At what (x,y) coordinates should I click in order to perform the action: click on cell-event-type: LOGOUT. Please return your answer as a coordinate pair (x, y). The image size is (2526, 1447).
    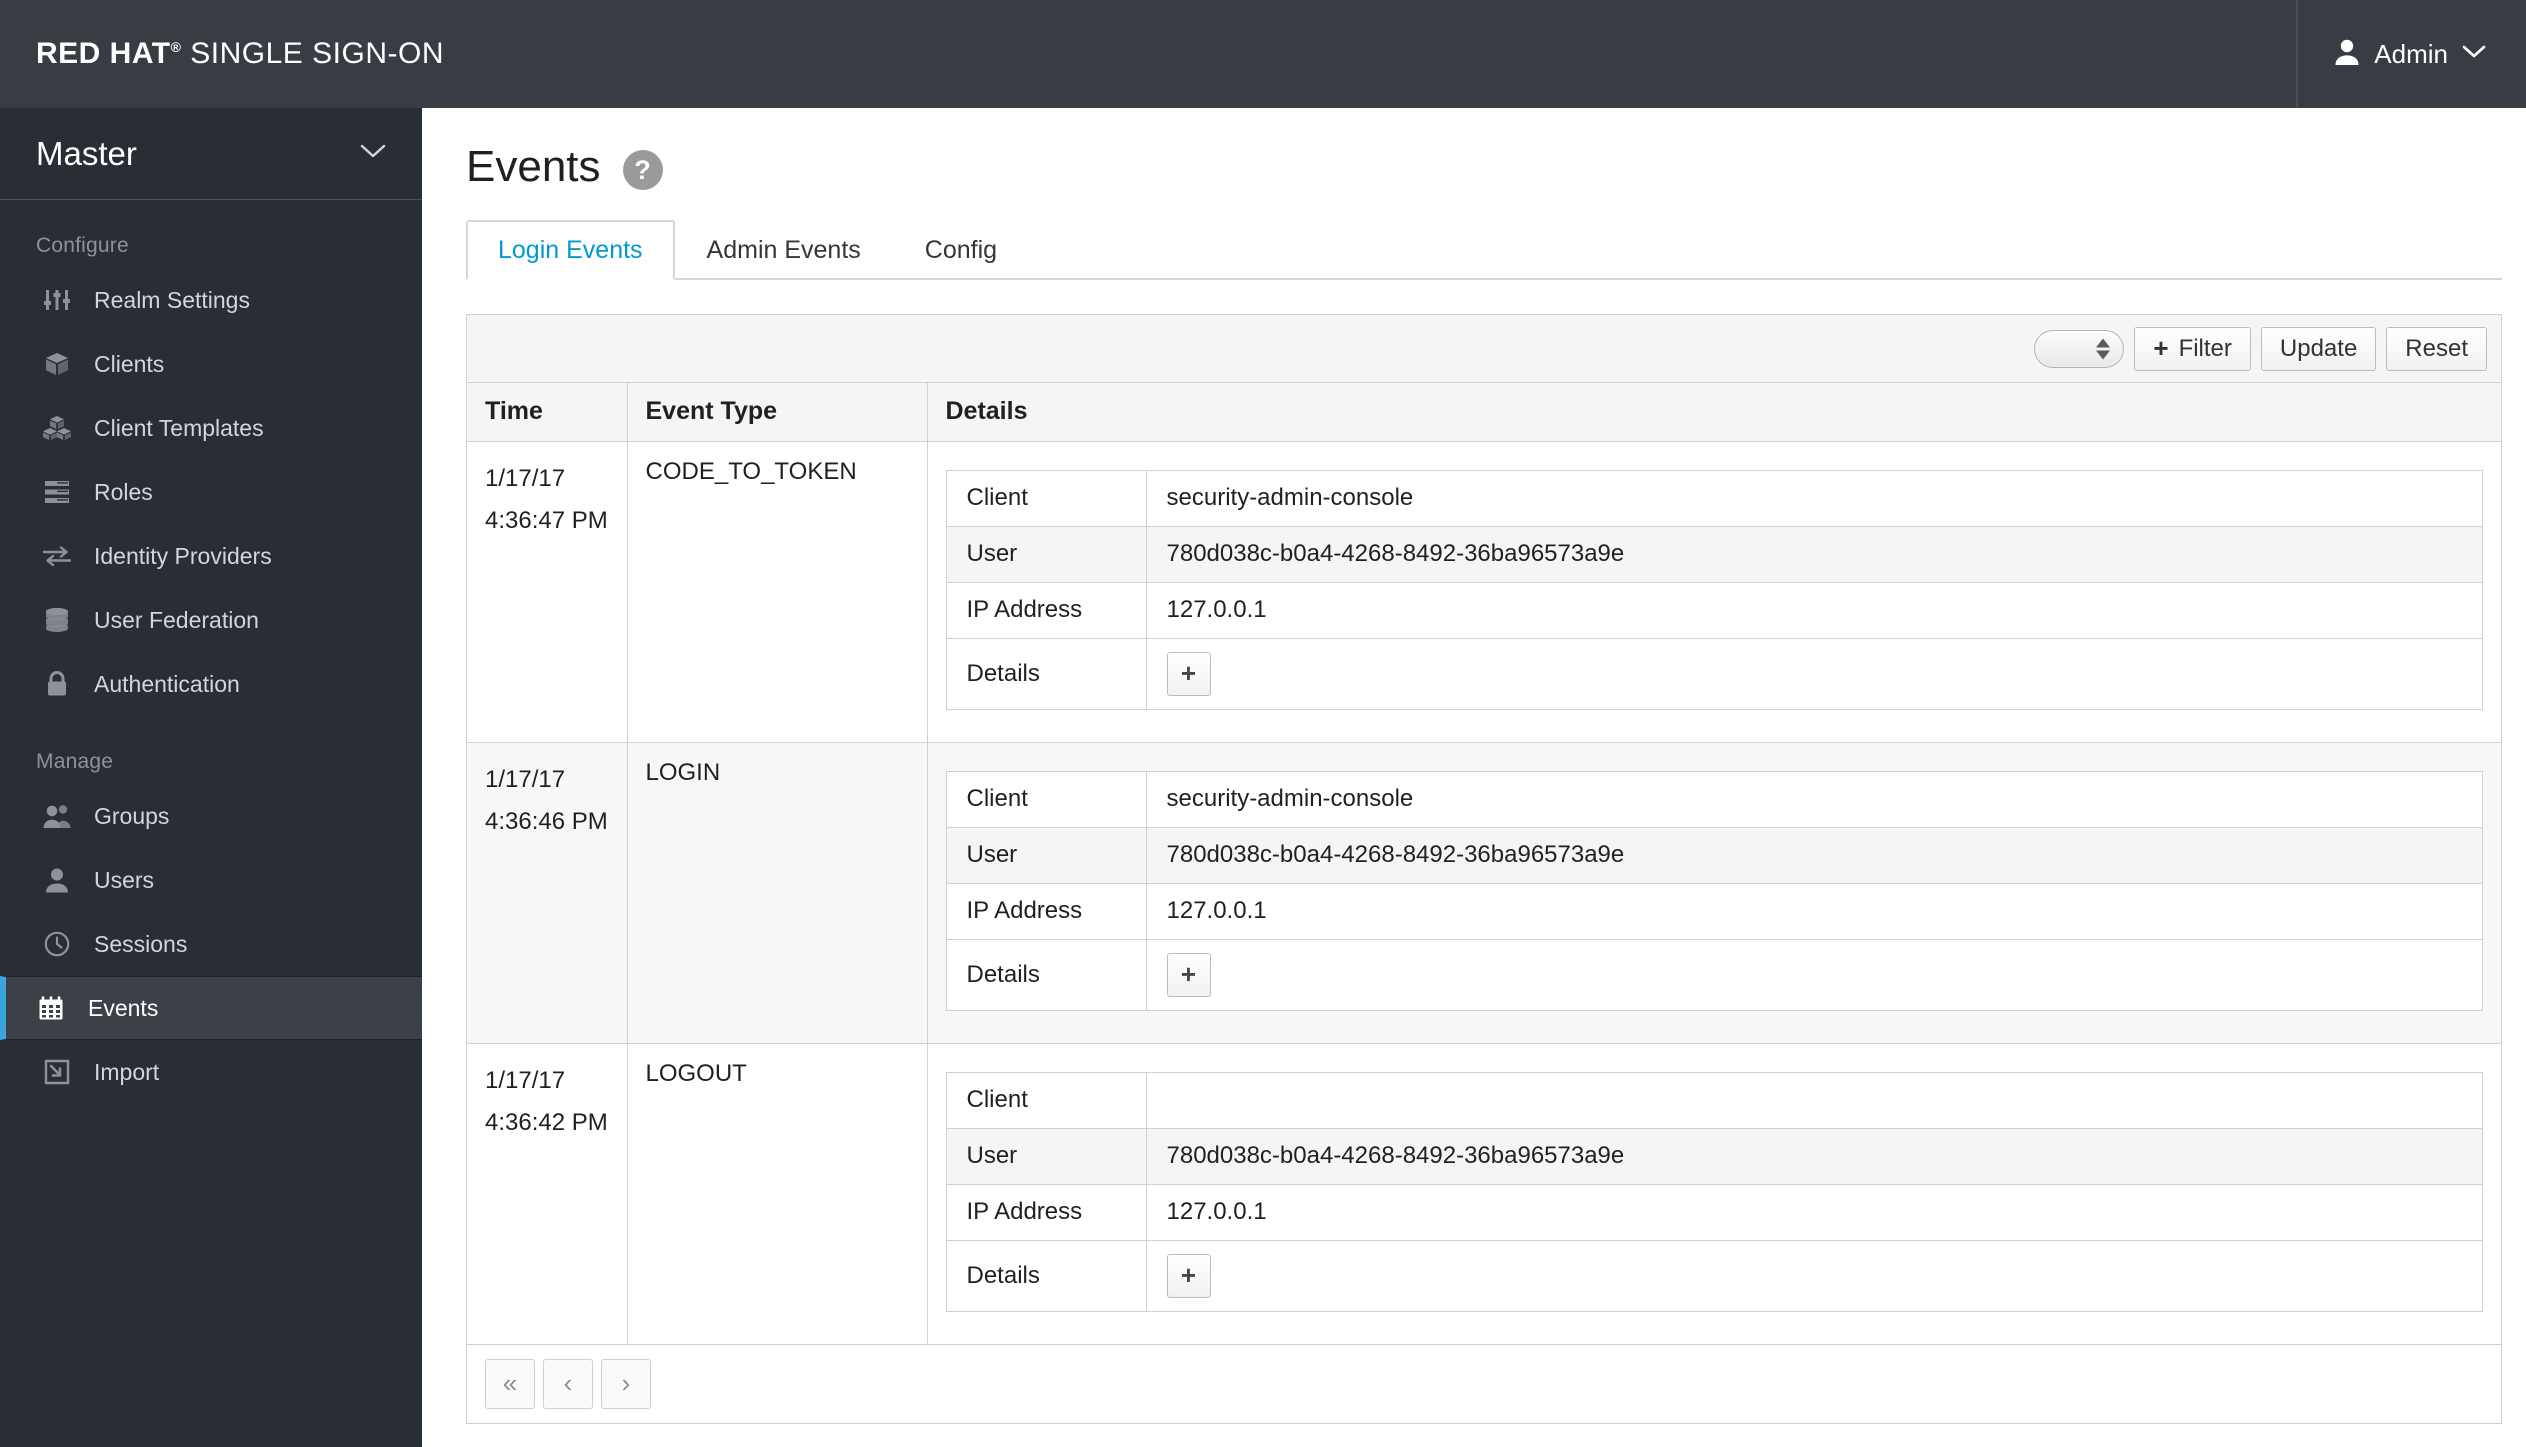
    Looking at the image, I should click on (777, 1194).